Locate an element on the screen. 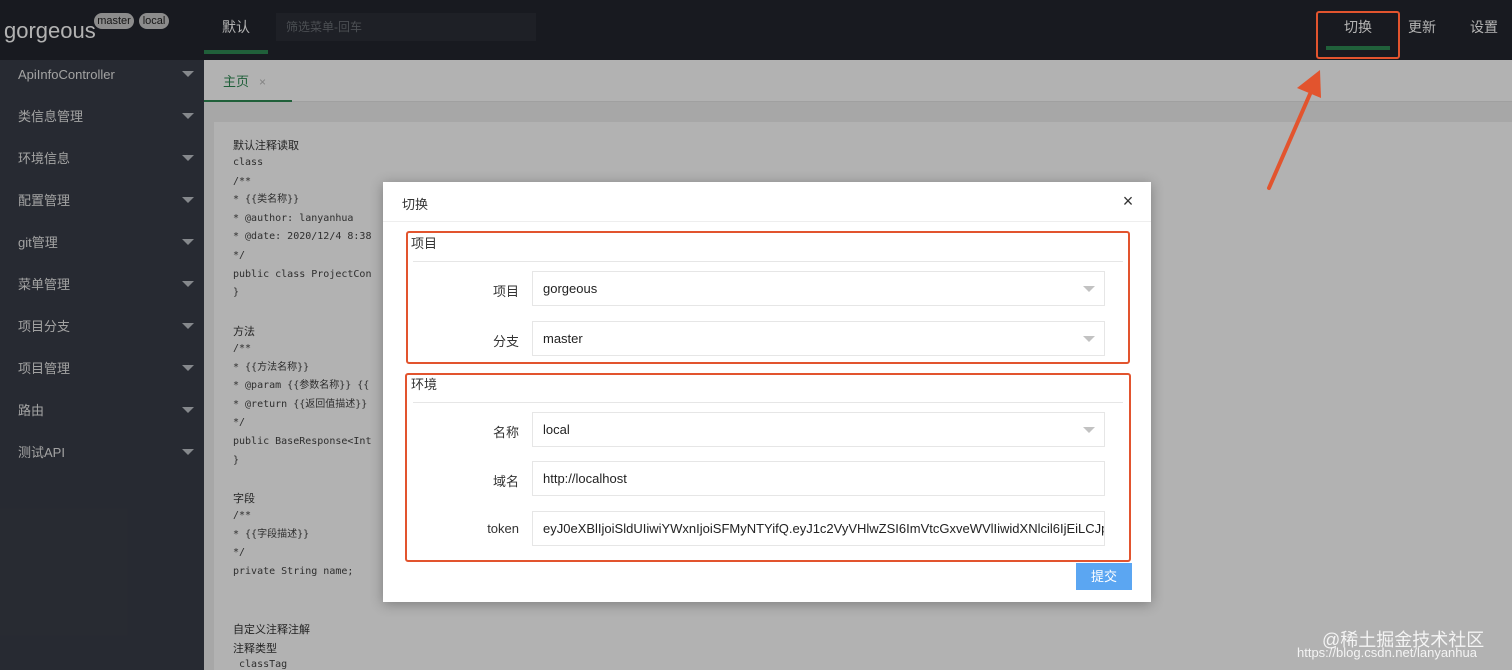  annotation-box-switch is located at coordinates (1358, 35).